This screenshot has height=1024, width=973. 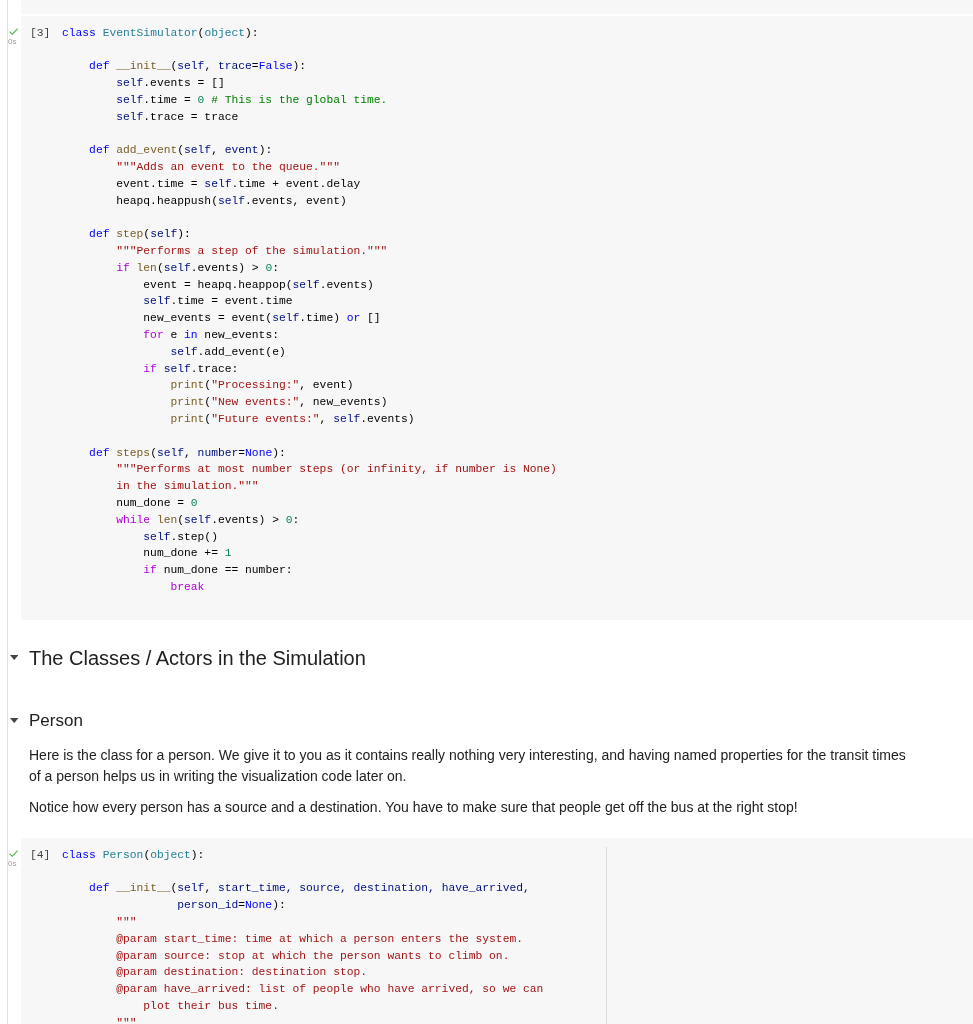 I want to click on code-line: heapq.heappush(self.events, event), so click(x=231, y=201).